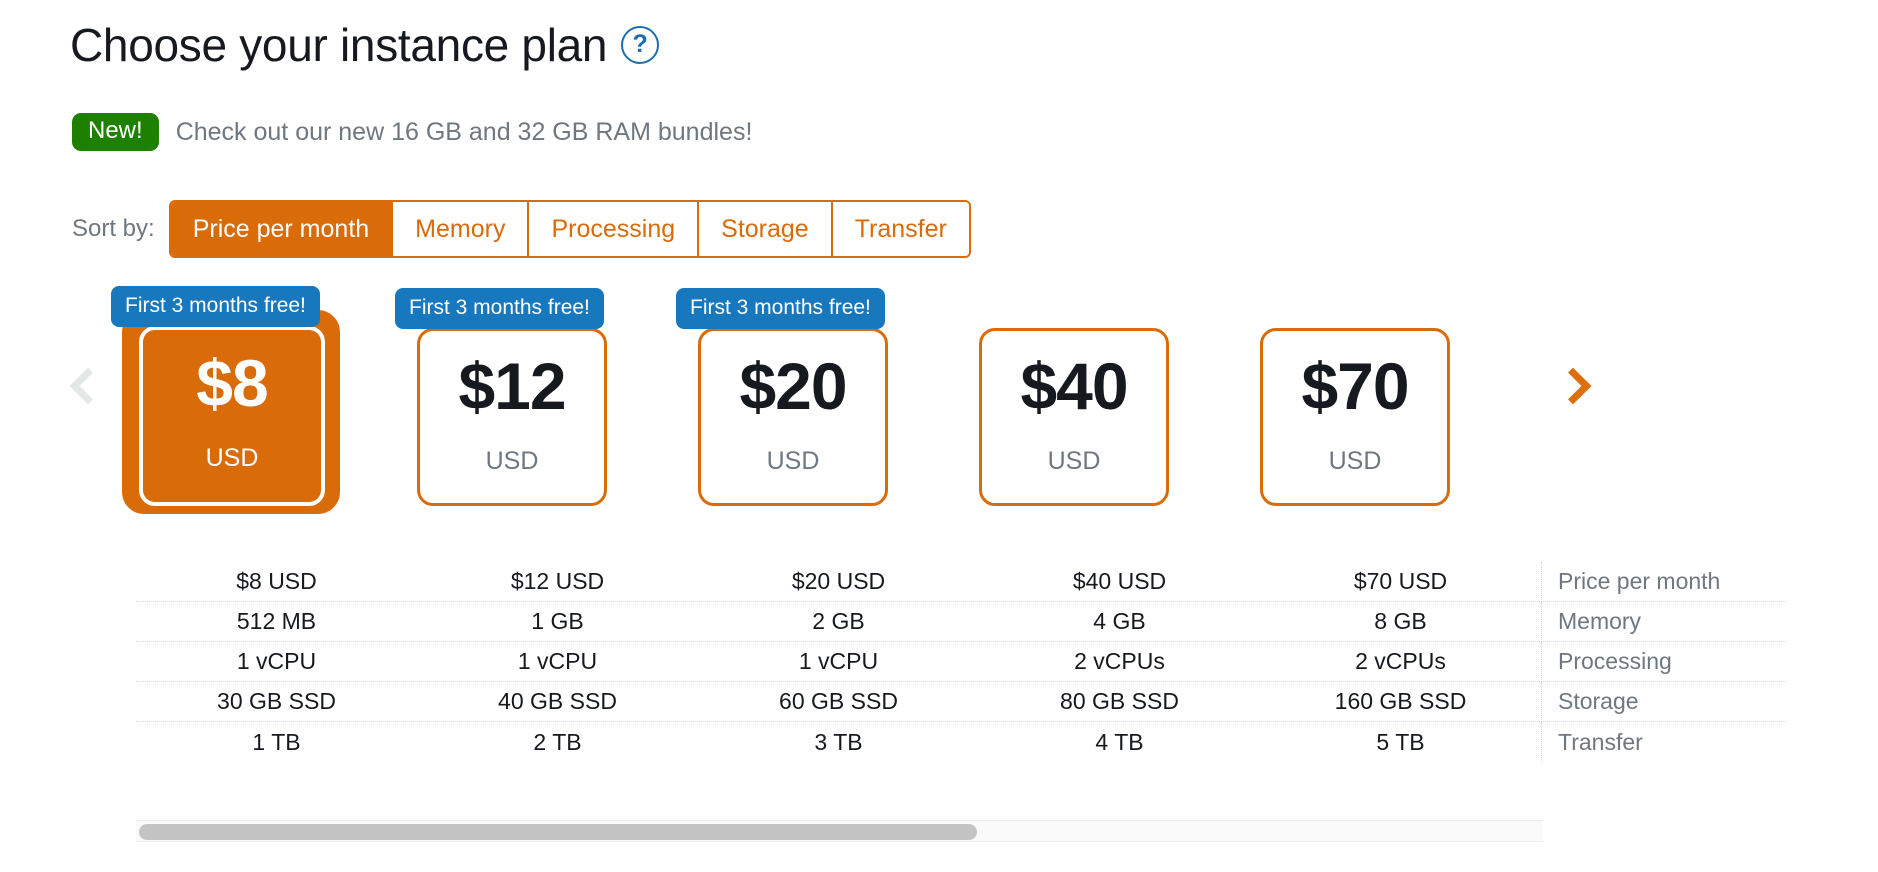  Describe the element at coordinates (1074, 386) in the screenshot. I see `plan-price: $40` at that location.